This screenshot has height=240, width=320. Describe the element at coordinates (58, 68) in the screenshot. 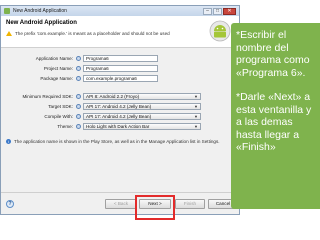

I see `project-name-label: Project Name:` at that location.